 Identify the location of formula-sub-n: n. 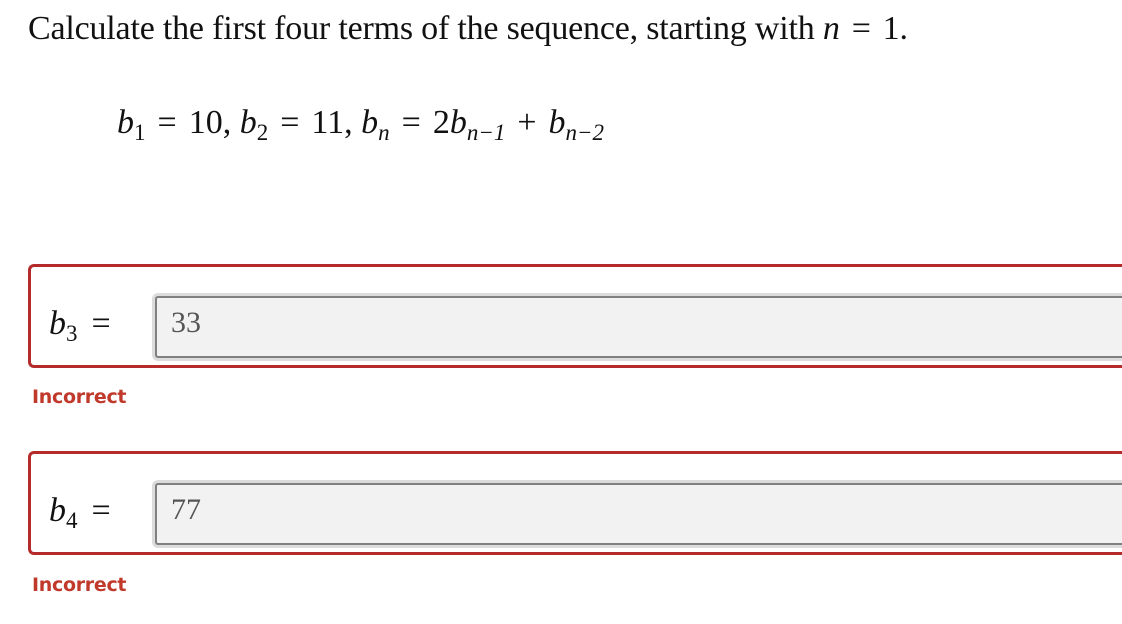
(384, 132).